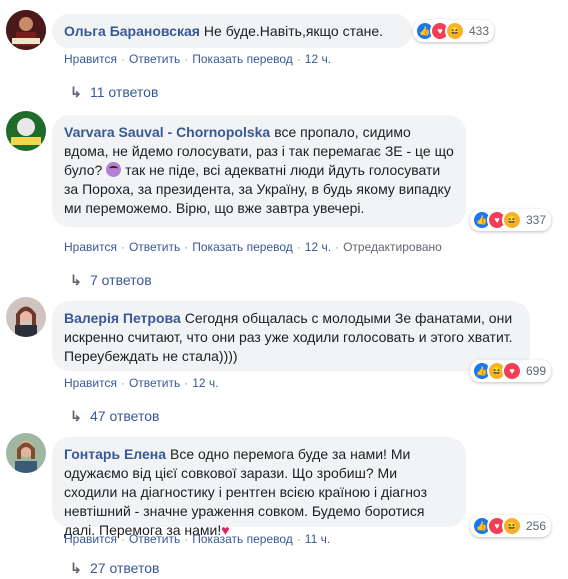  I want to click on comment-author: Гонтарь Елена, so click(115, 454).